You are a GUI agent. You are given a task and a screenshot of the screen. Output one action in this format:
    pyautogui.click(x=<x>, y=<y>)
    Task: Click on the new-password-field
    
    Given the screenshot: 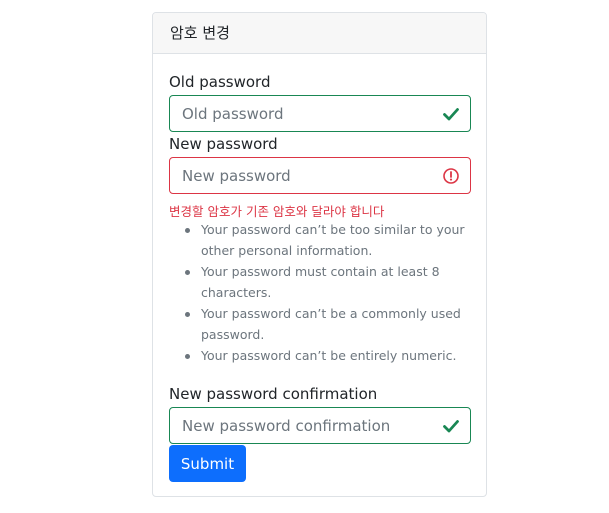 What is the action you would take?
    pyautogui.click(x=320, y=175)
    